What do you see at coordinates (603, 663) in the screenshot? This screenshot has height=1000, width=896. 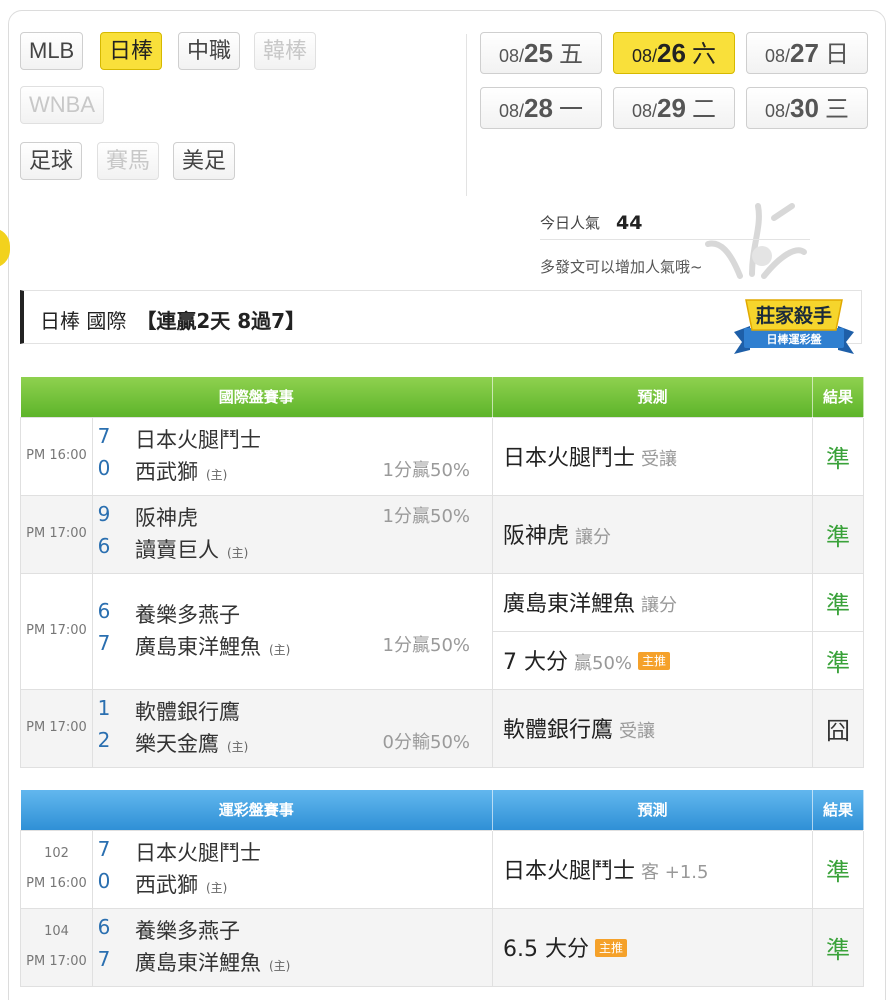 I see `prediction-note: 贏50%` at bounding box center [603, 663].